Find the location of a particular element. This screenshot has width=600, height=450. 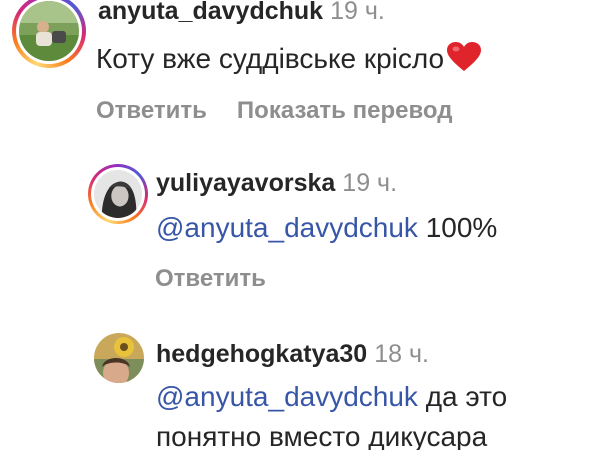

timestamp: 18 ч. is located at coordinates (401, 354).